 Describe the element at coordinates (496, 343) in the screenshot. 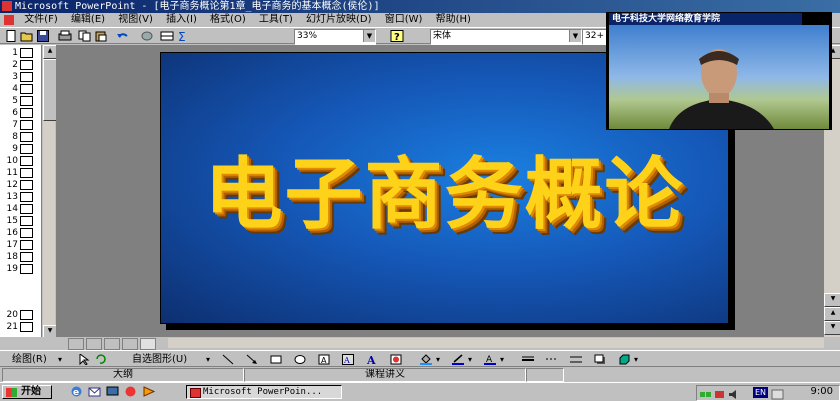

I see `horizontal-scrollbar` at that location.